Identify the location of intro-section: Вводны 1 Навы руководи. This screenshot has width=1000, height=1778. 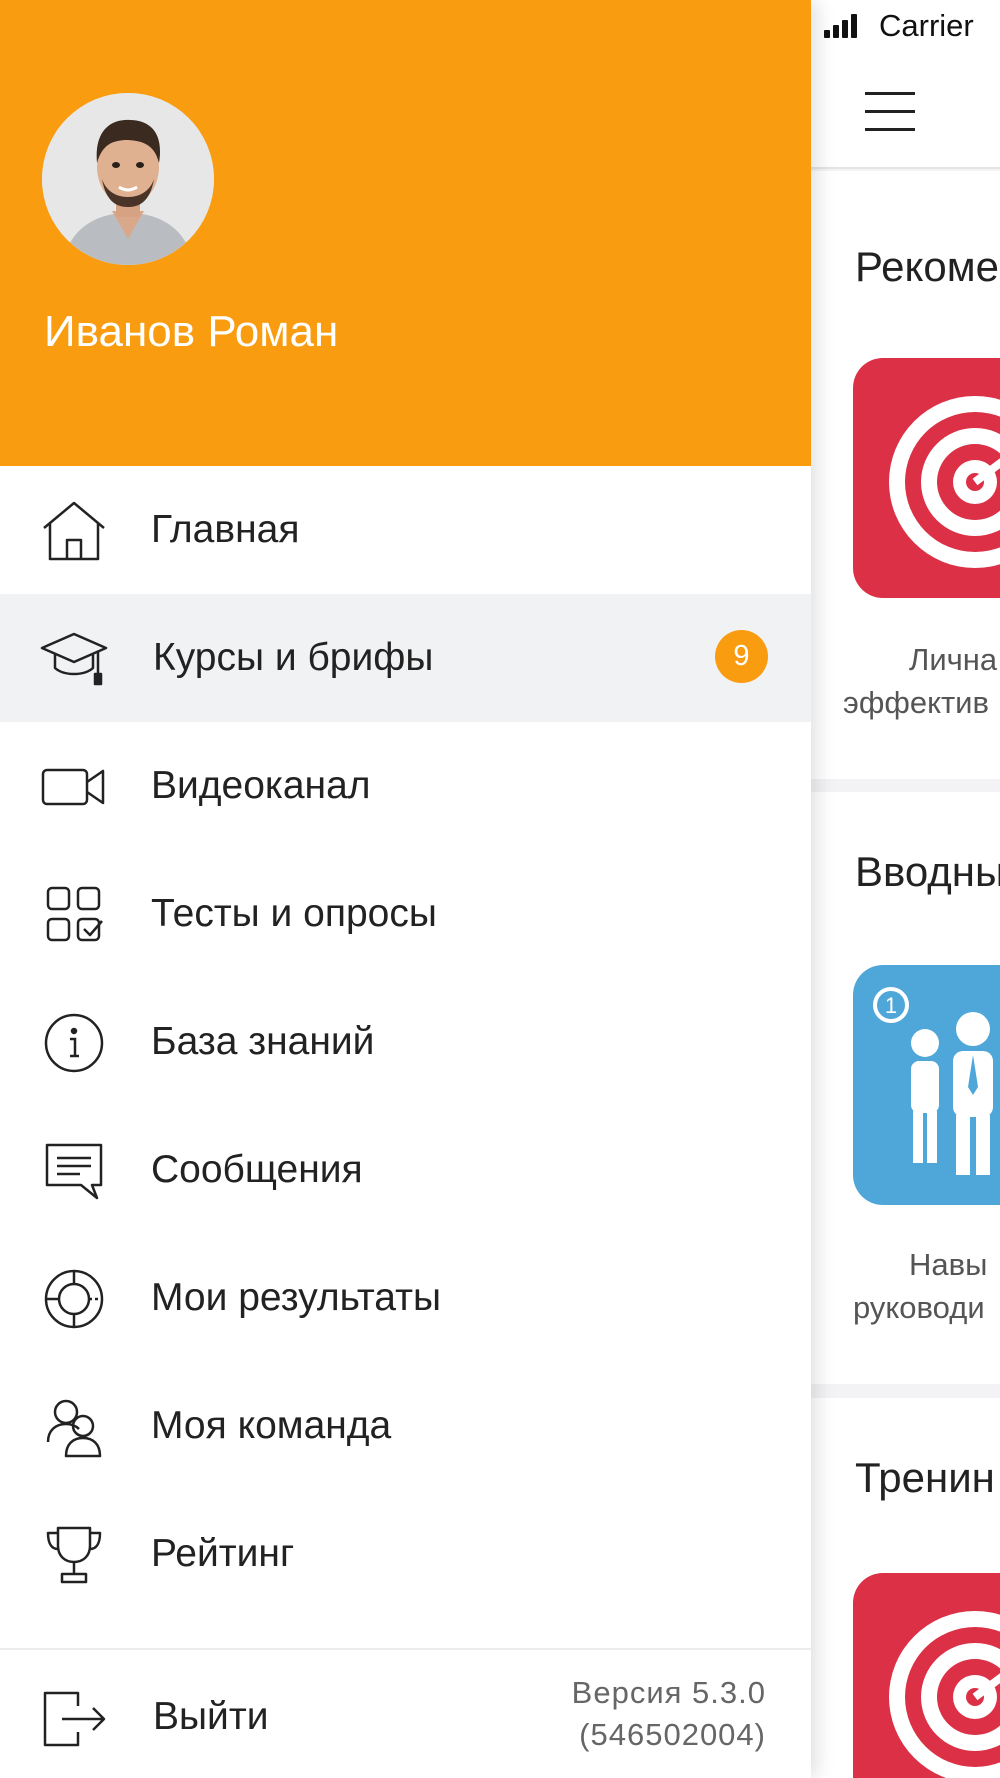
(905, 1088).